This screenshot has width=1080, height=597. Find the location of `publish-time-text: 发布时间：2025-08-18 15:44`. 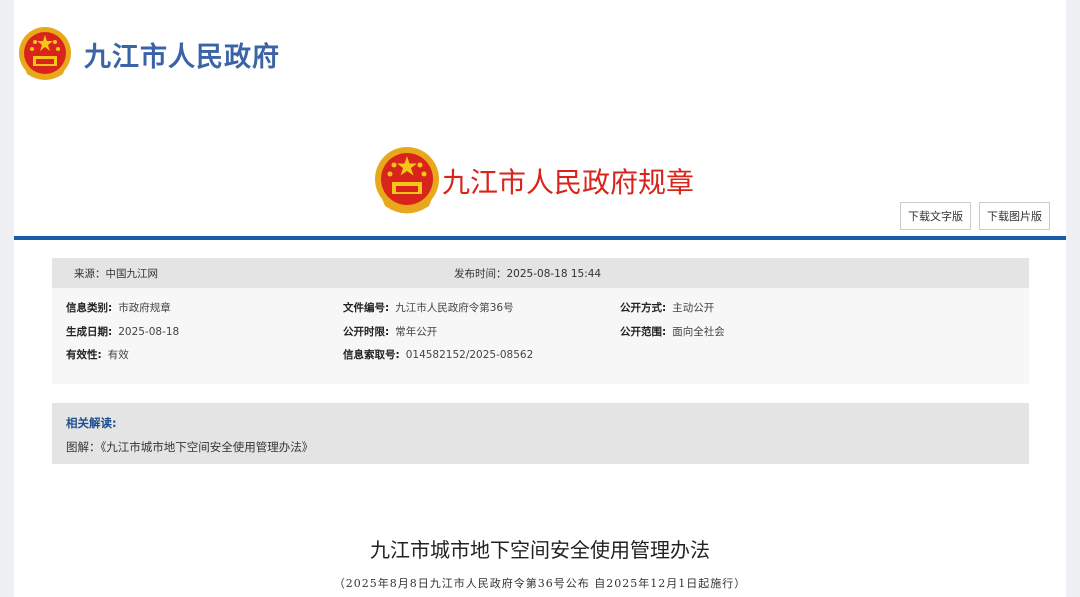

publish-time-text: 发布时间：2025-08-18 15:44 is located at coordinates (528, 273).